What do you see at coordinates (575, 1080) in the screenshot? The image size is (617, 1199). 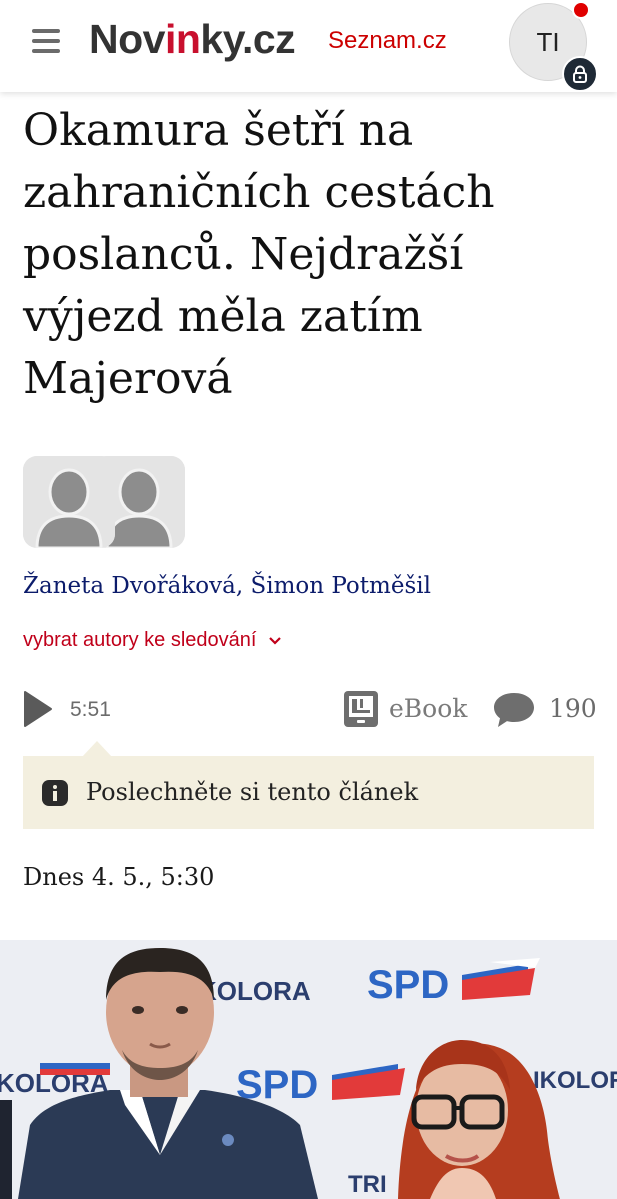 I see `backdrop-text: IKOLORA` at bounding box center [575, 1080].